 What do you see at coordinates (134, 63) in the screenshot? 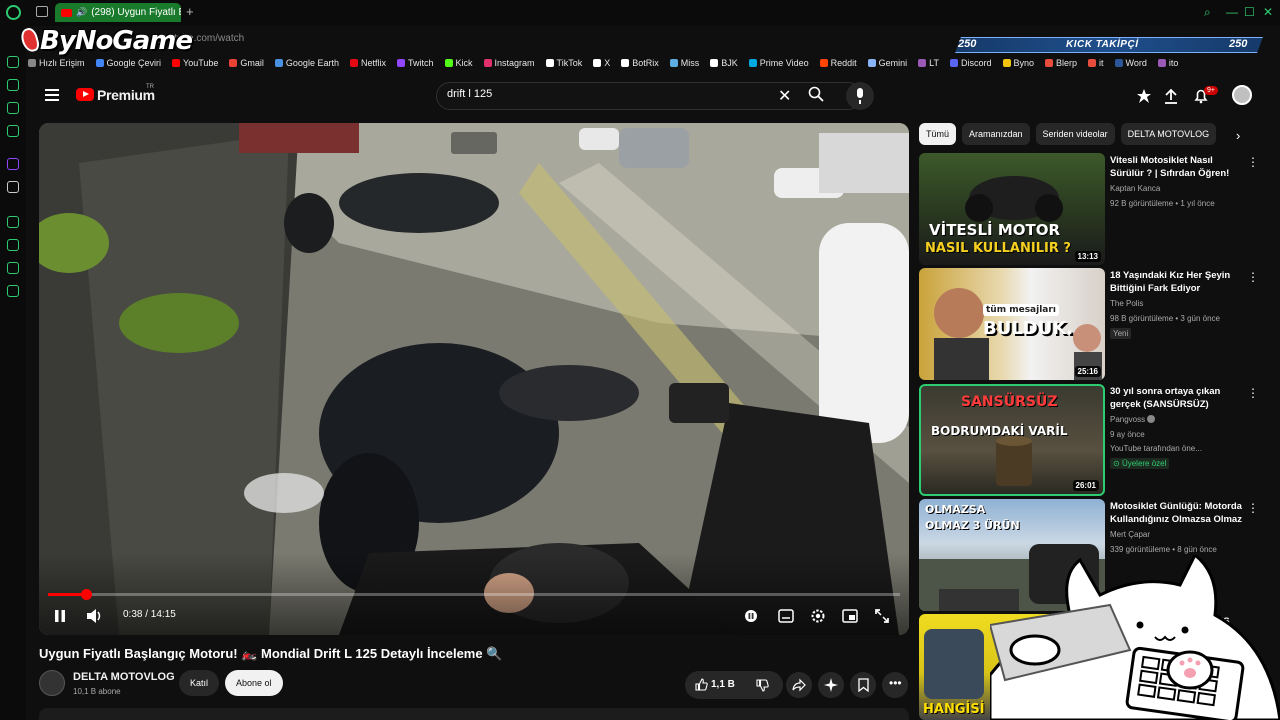
I see `bookmark-label: Google Çeviri` at bounding box center [134, 63].